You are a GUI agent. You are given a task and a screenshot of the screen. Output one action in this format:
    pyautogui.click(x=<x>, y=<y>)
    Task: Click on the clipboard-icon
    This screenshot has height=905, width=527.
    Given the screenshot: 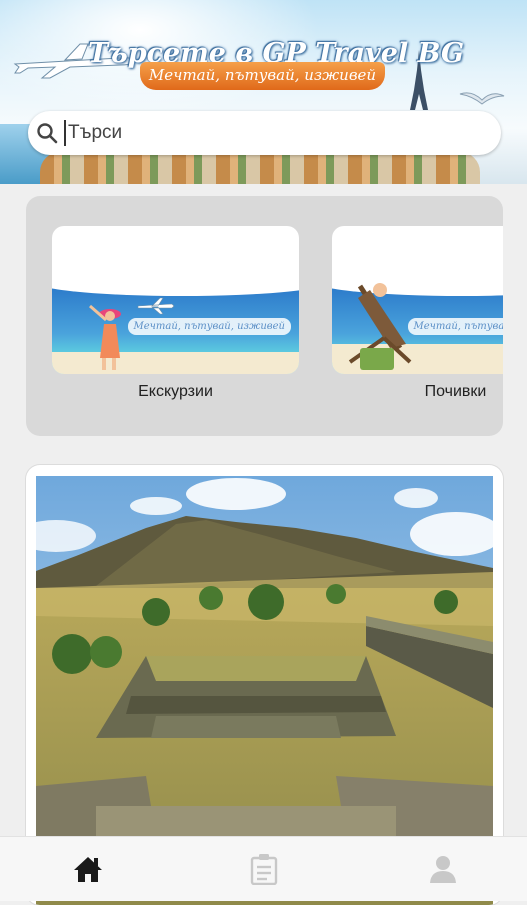 What is the action you would take?
    pyautogui.click(x=264, y=869)
    